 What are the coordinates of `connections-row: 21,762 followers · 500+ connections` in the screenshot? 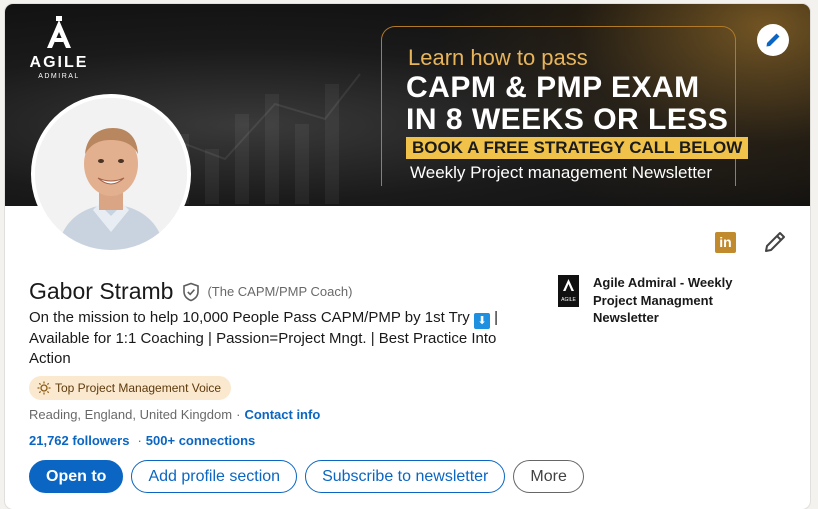 It's located at (142, 440).